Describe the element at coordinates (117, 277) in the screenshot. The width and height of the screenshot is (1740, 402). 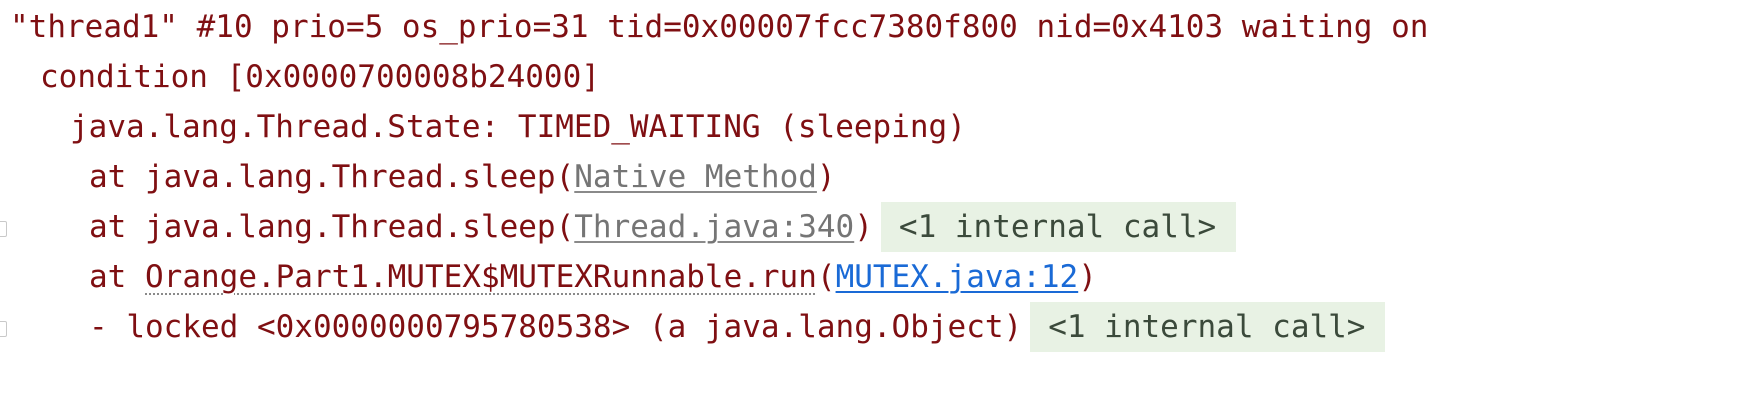
I see `stack-frame-at: at` at that location.